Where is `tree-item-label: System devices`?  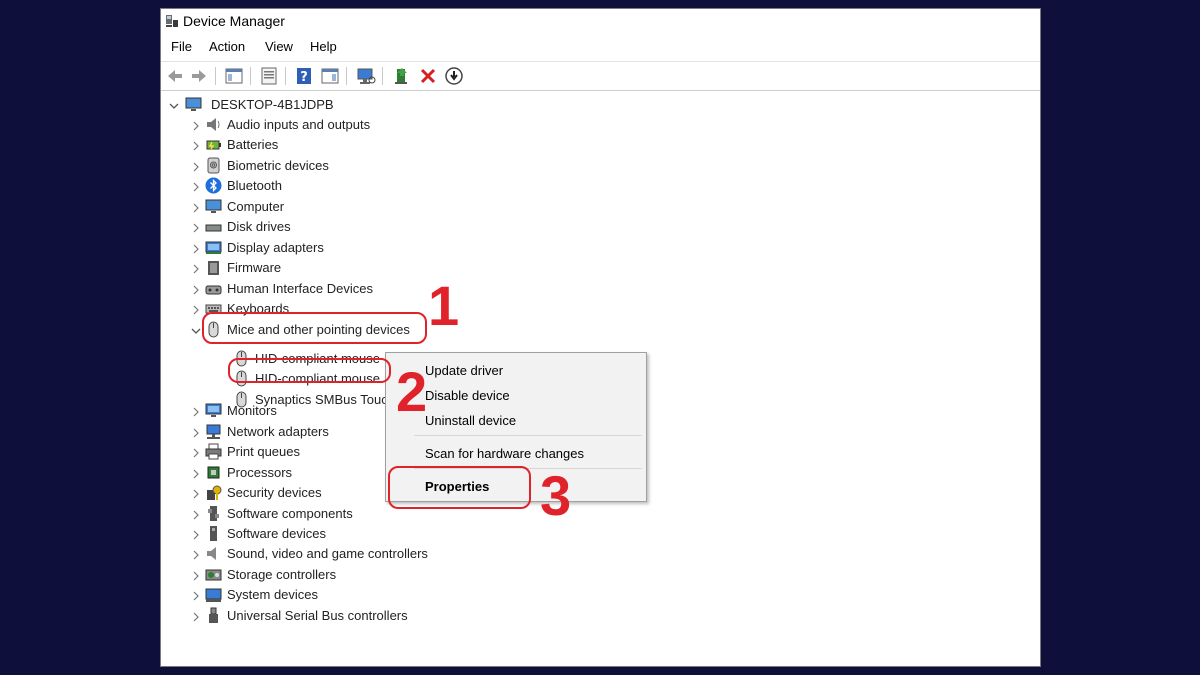 tree-item-label: System devices is located at coordinates (273, 595).